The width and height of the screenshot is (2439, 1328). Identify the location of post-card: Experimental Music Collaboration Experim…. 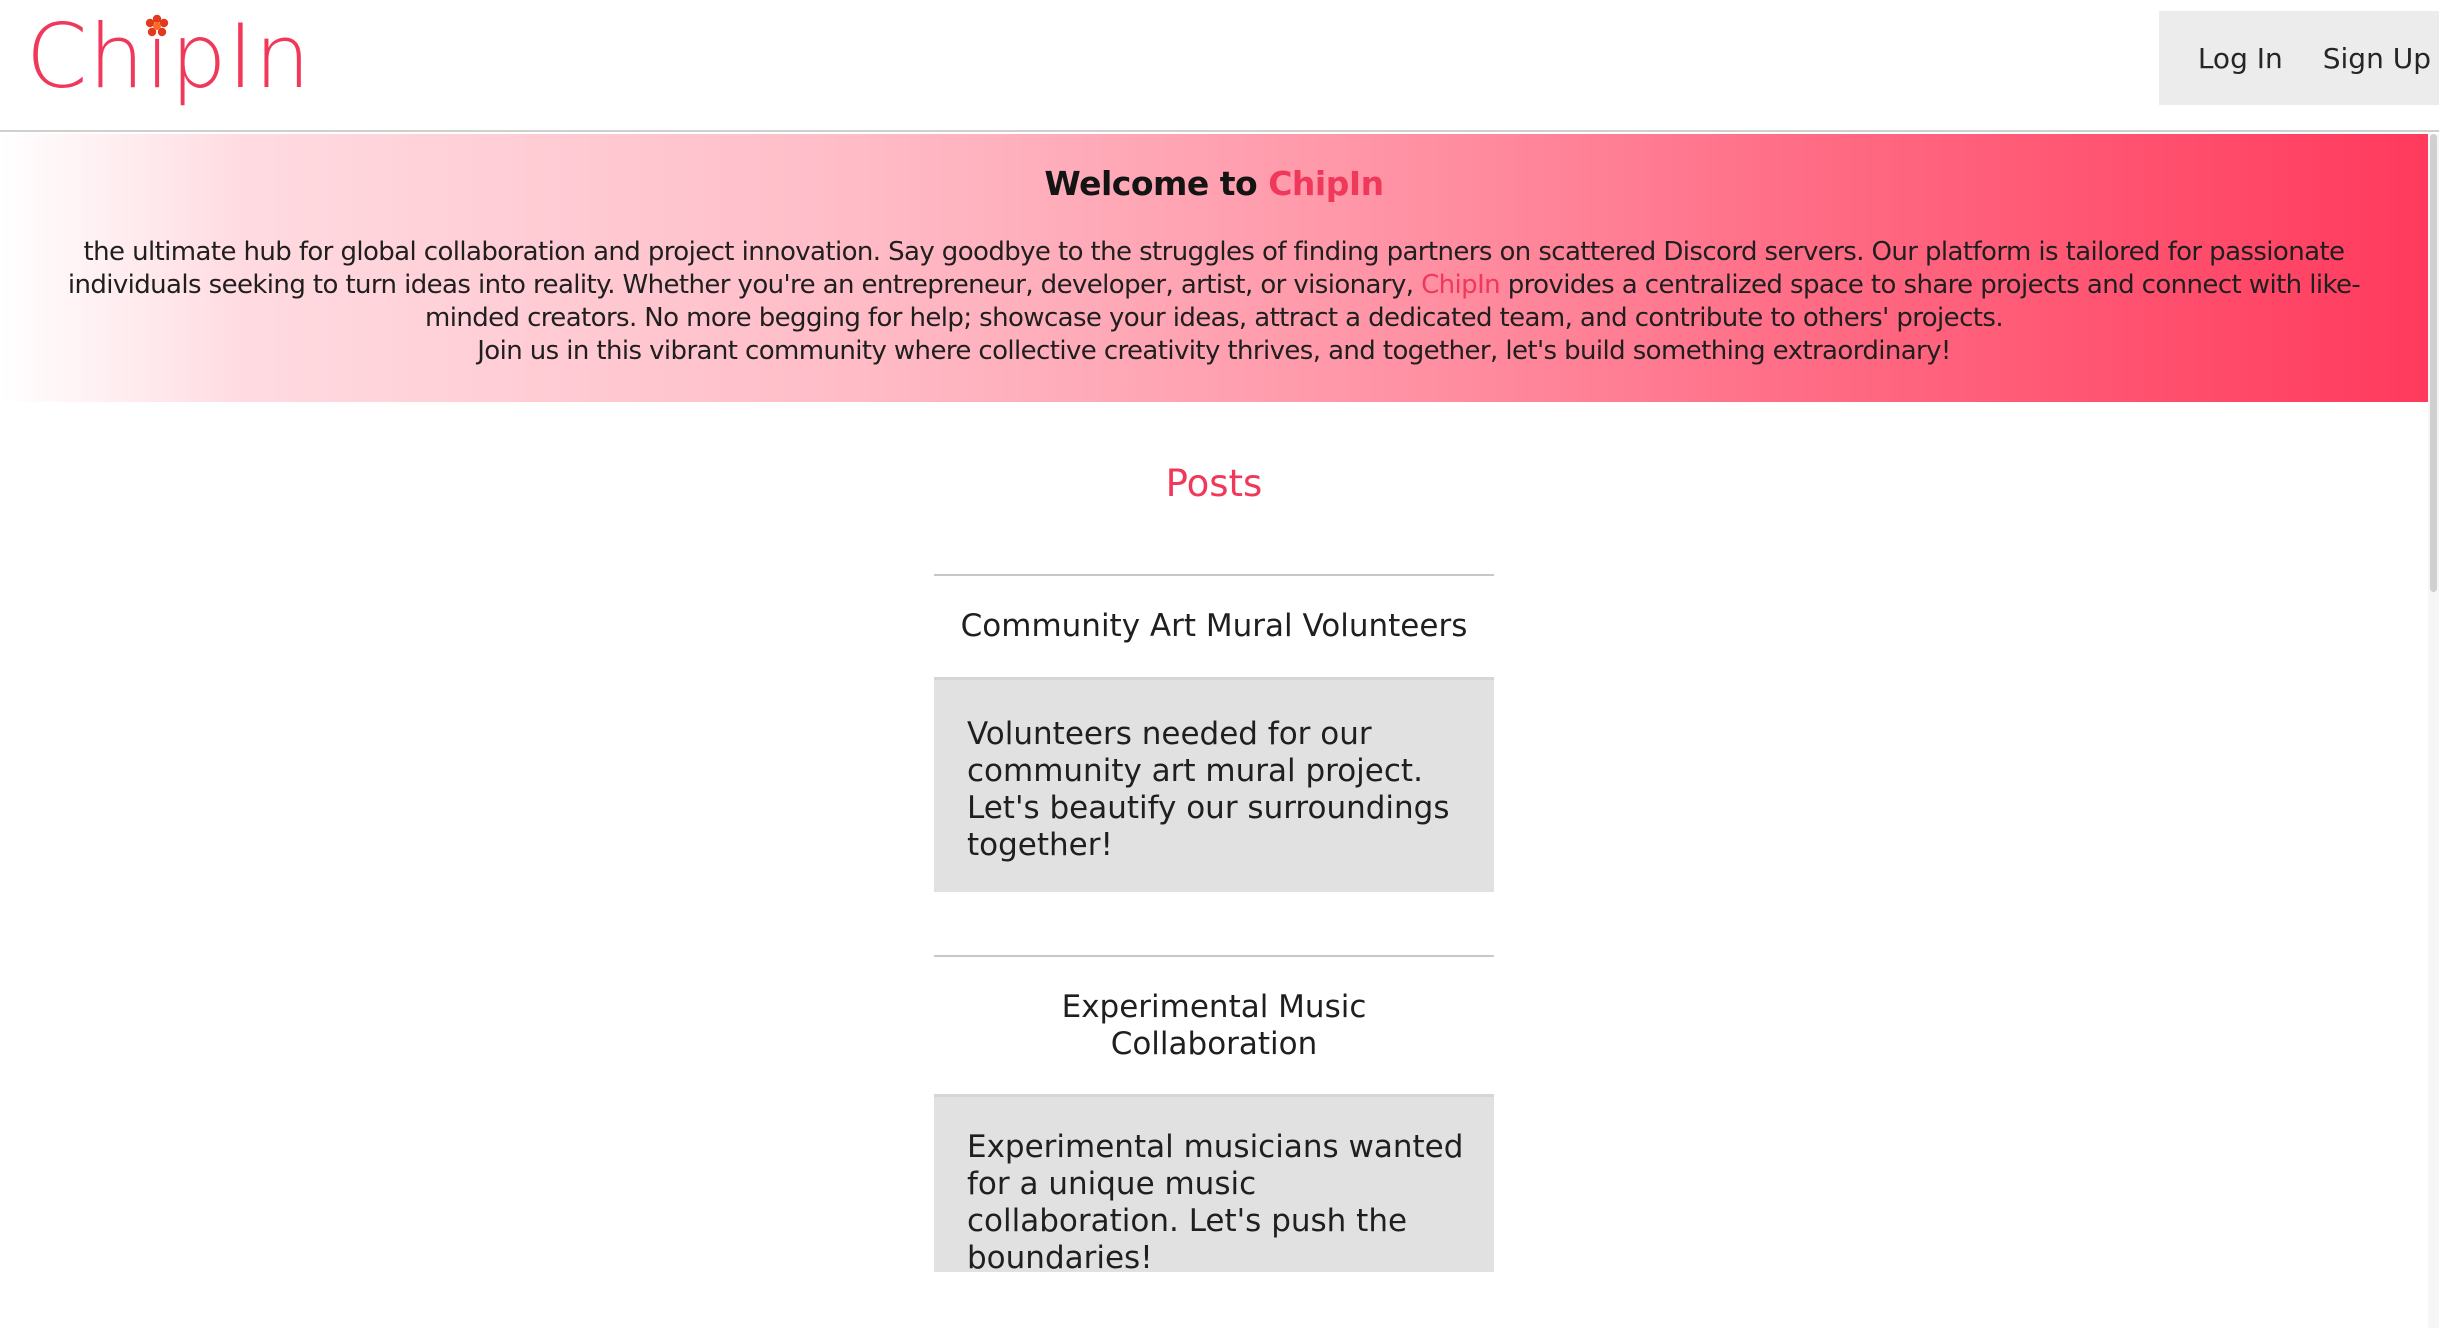
(1214, 1115).